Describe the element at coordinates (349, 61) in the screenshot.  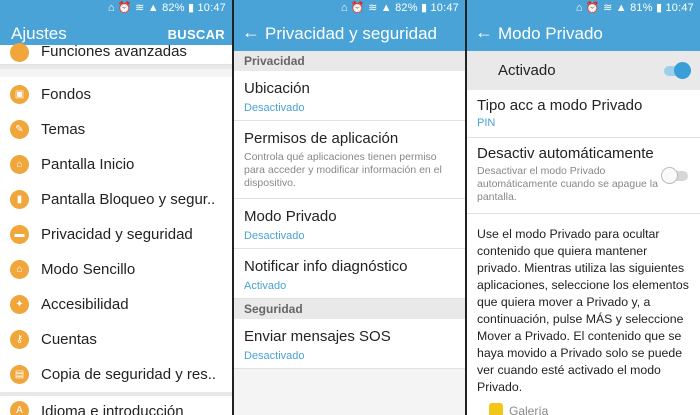
I see `section-header-privacy: Privacidad` at that location.